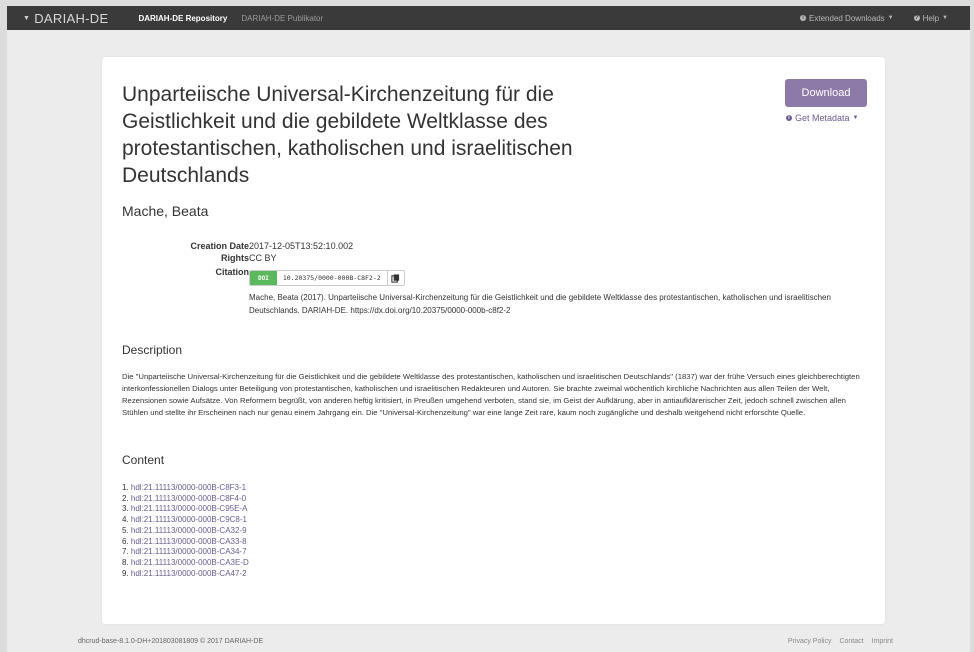  What do you see at coordinates (182, 18) in the screenshot?
I see `nav-repository: DARIAH-DE Repository` at bounding box center [182, 18].